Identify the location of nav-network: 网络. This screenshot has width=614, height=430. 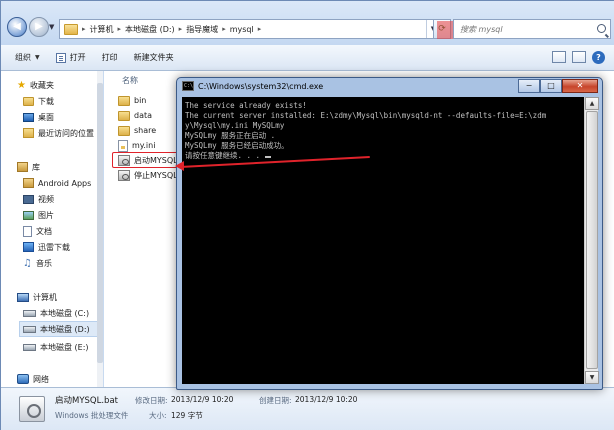
(33, 379).